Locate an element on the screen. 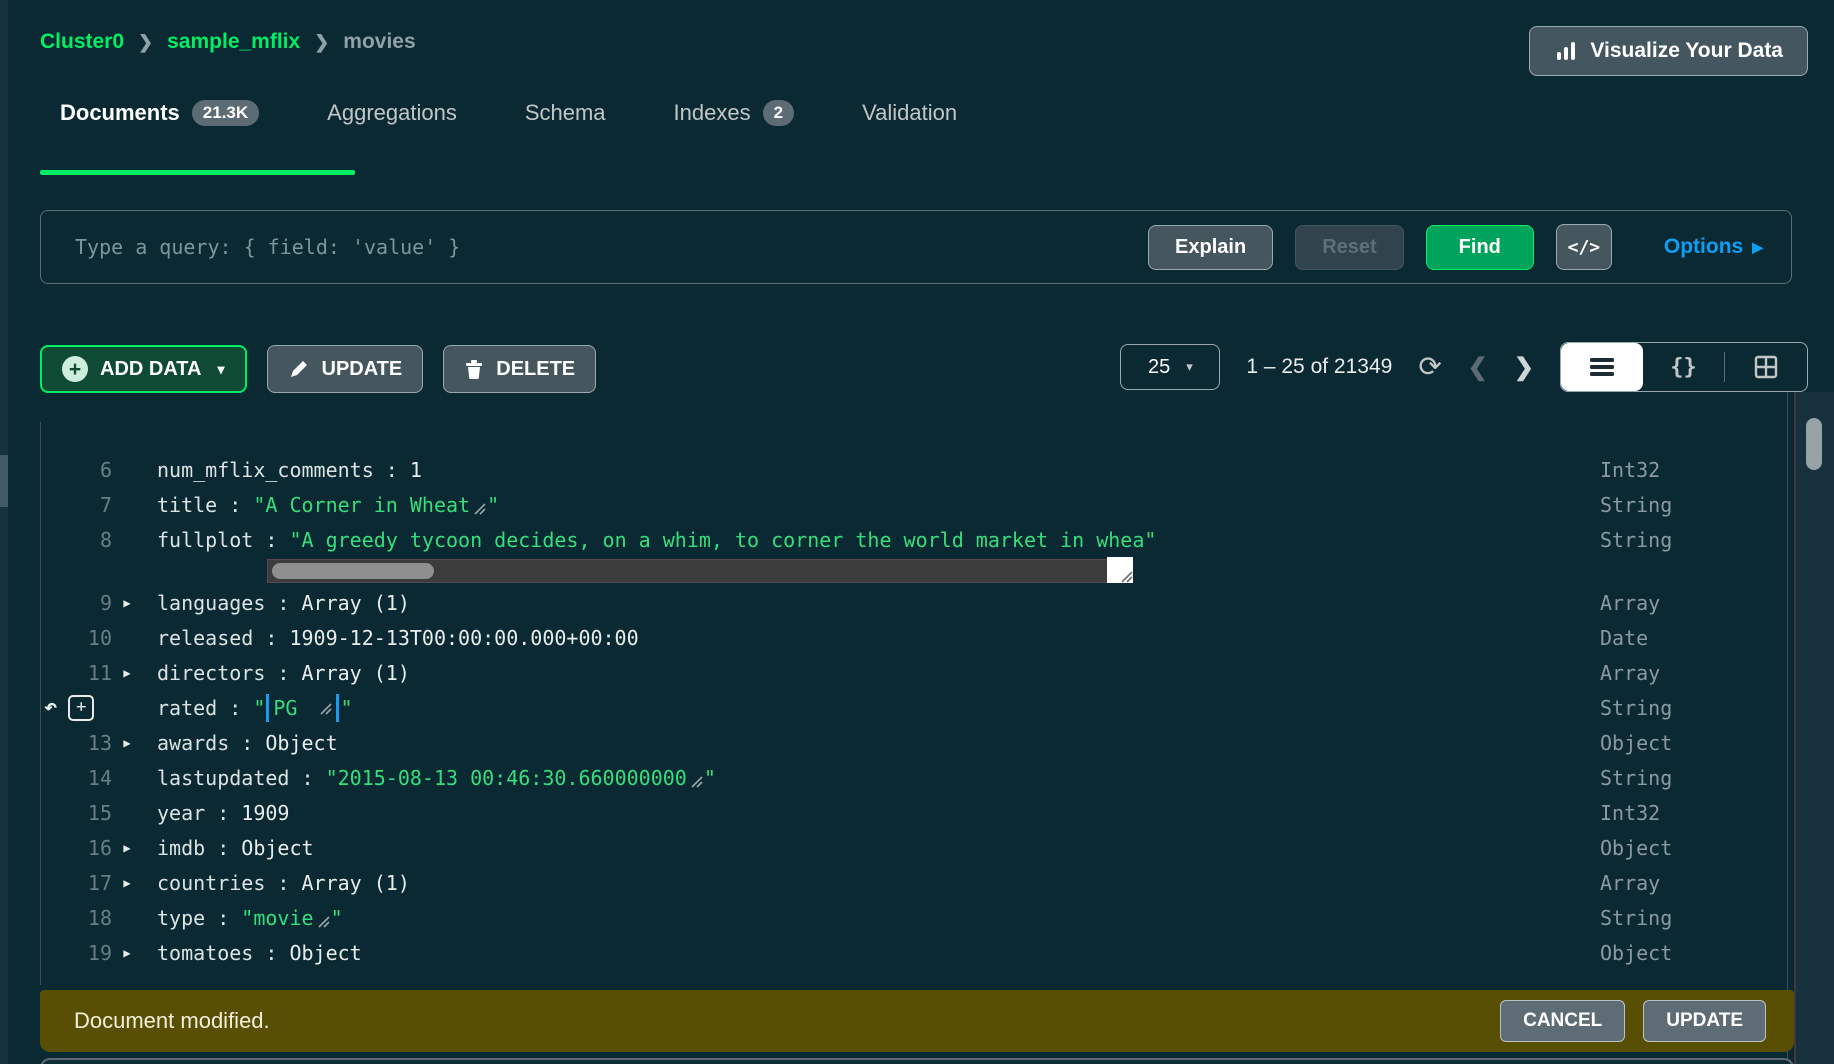 Image resolution: width=1834 pixels, height=1064 pixels. result-range: 1 – 25 of 21349 is located at coordinates (1319, 366).